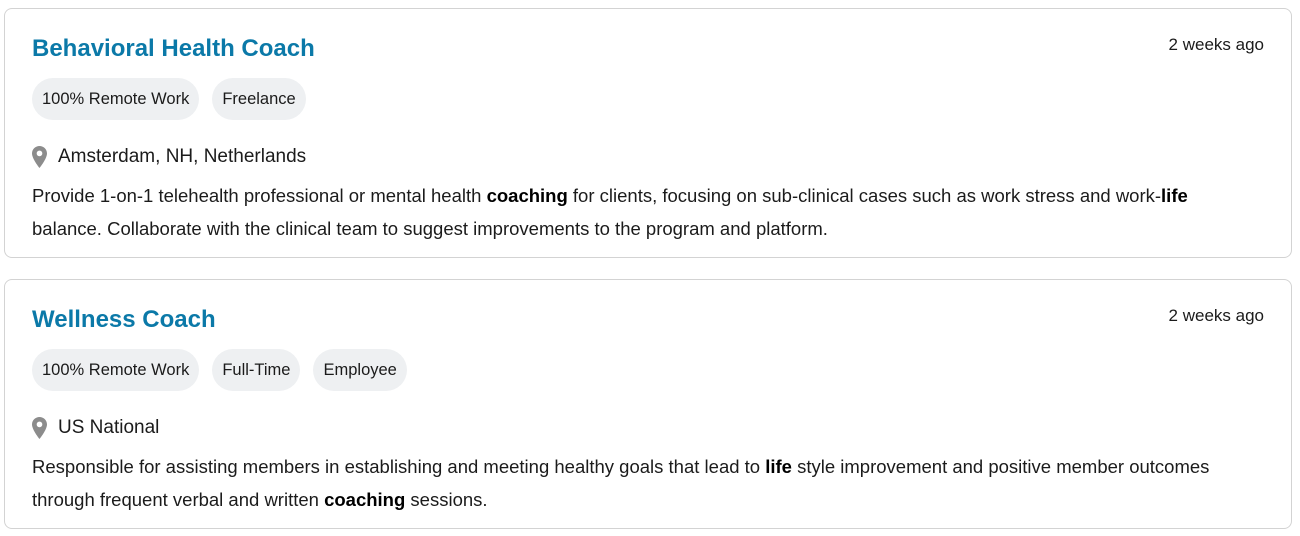 The width and height of the screenshot is (1300, 536). I want to click on description-text: sessions., so click(446, 499).